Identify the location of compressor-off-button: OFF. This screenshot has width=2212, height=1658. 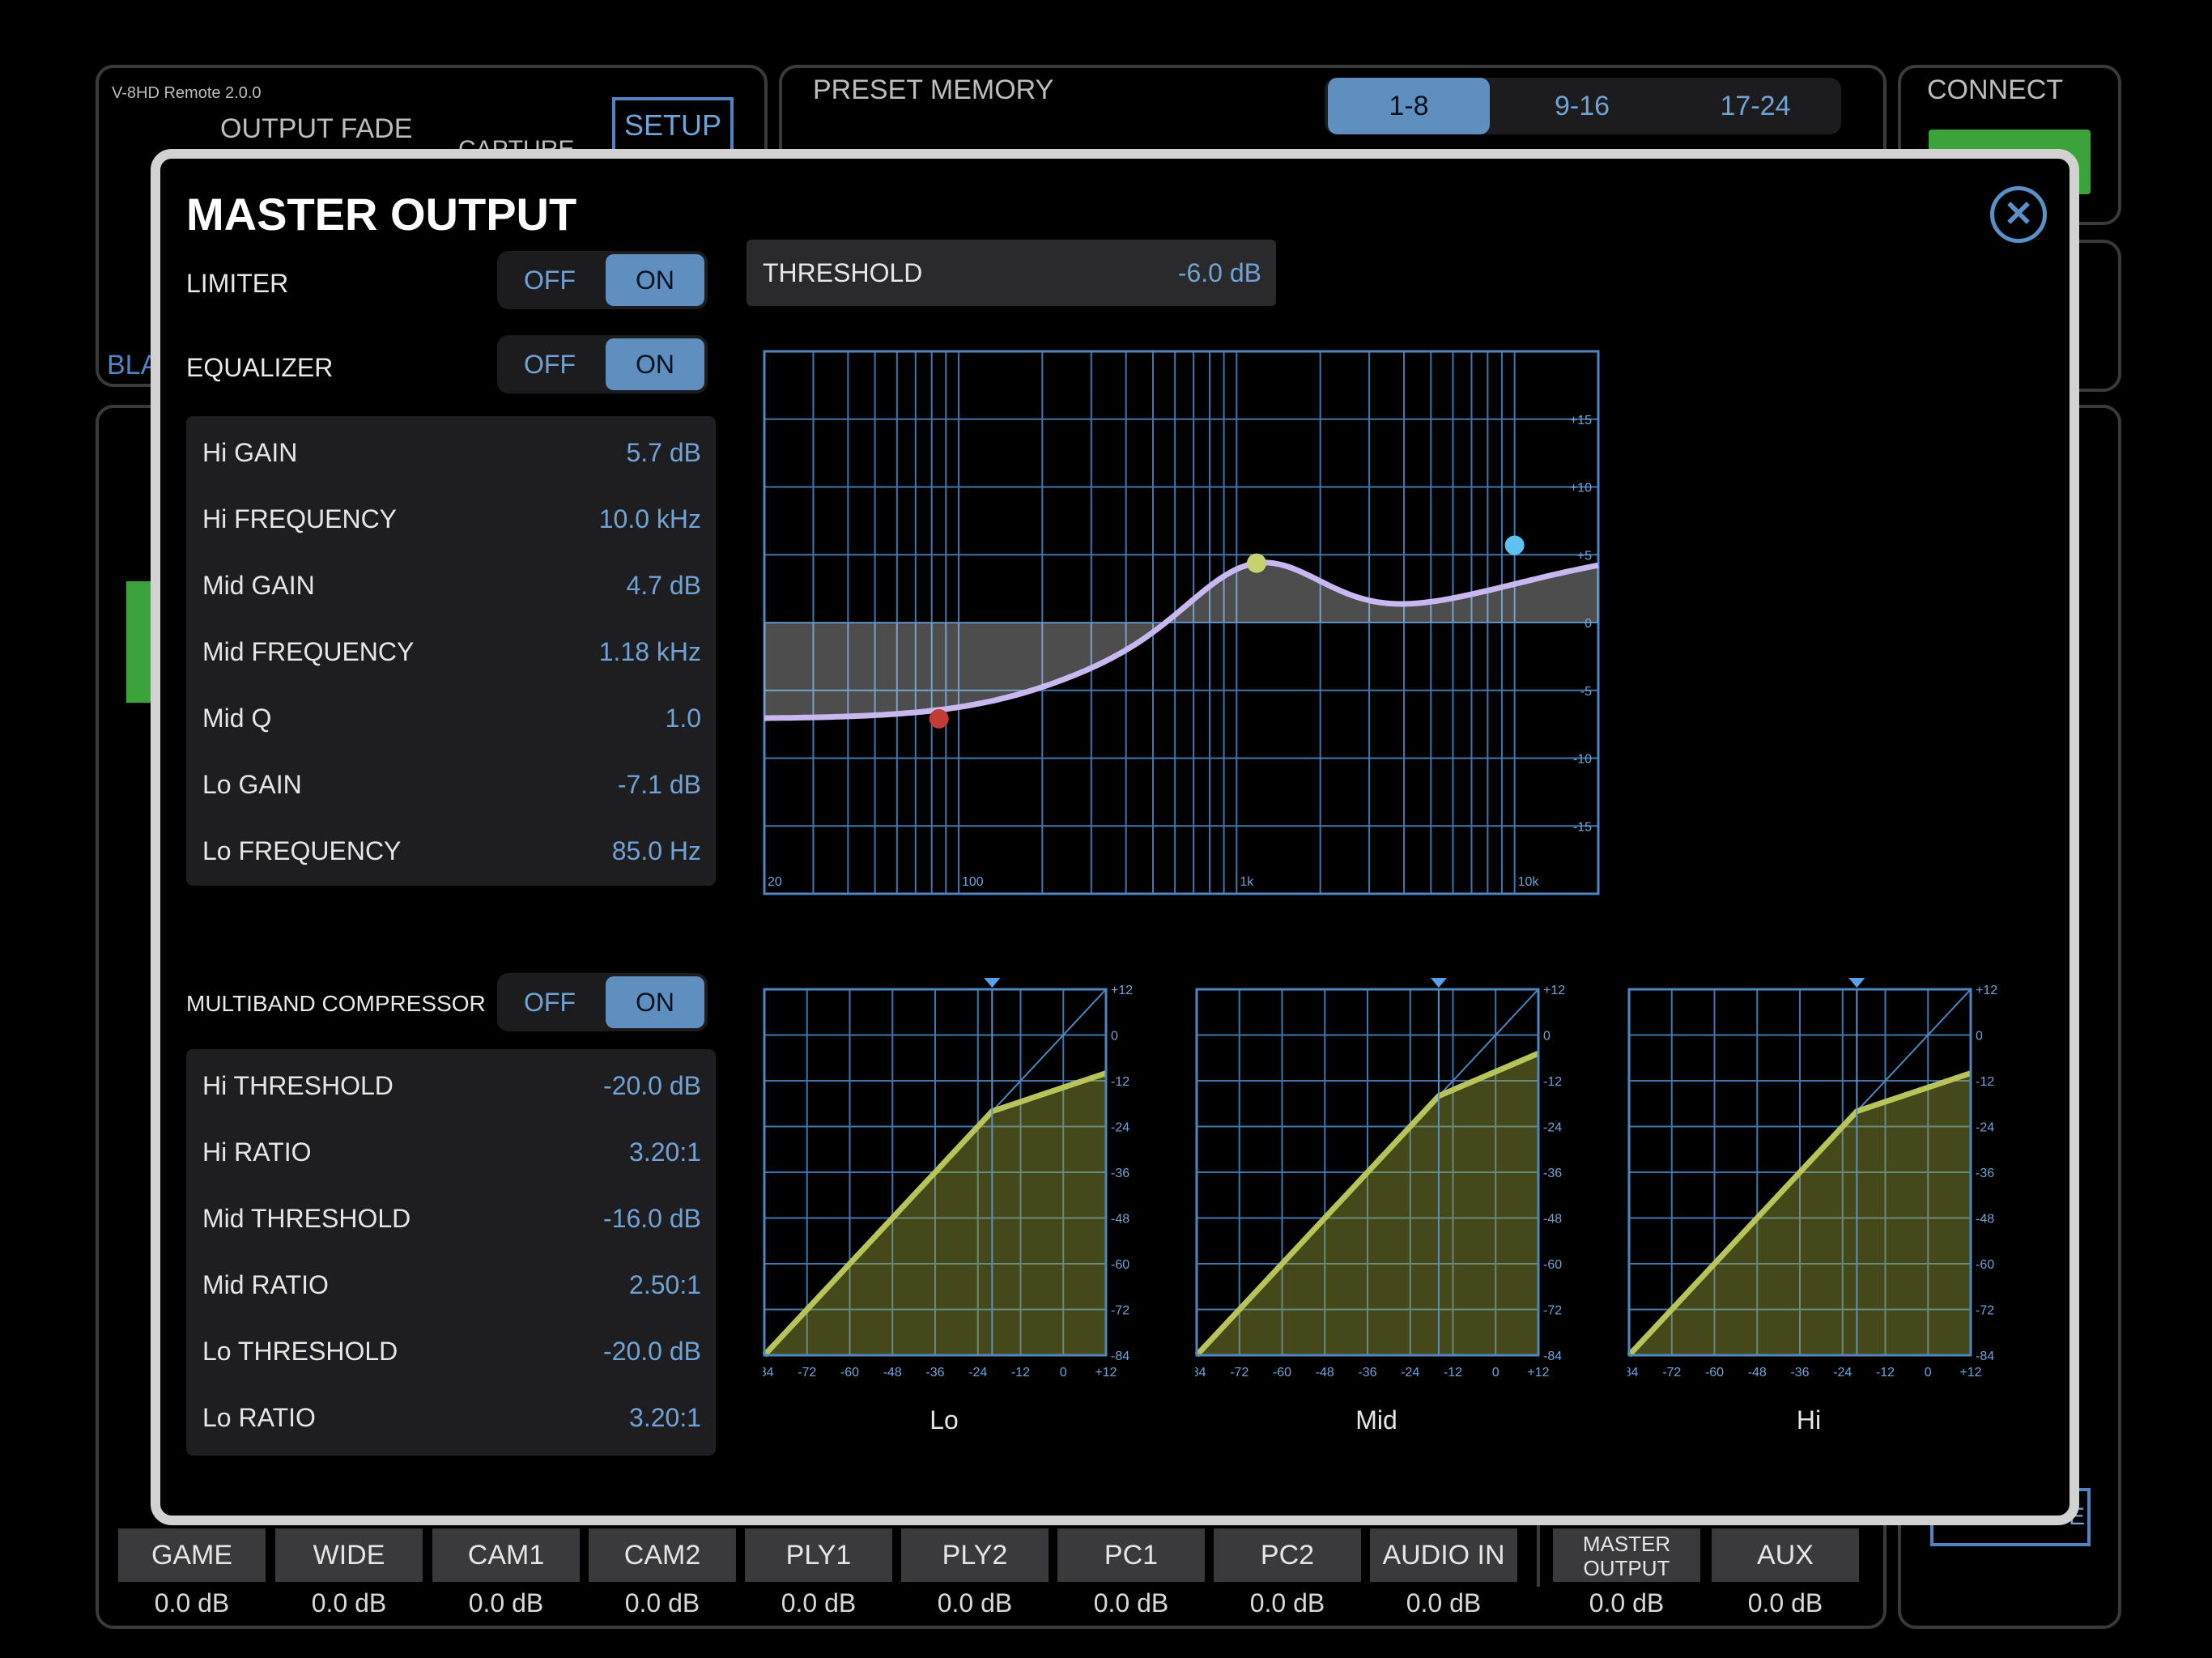
(549, 1002).